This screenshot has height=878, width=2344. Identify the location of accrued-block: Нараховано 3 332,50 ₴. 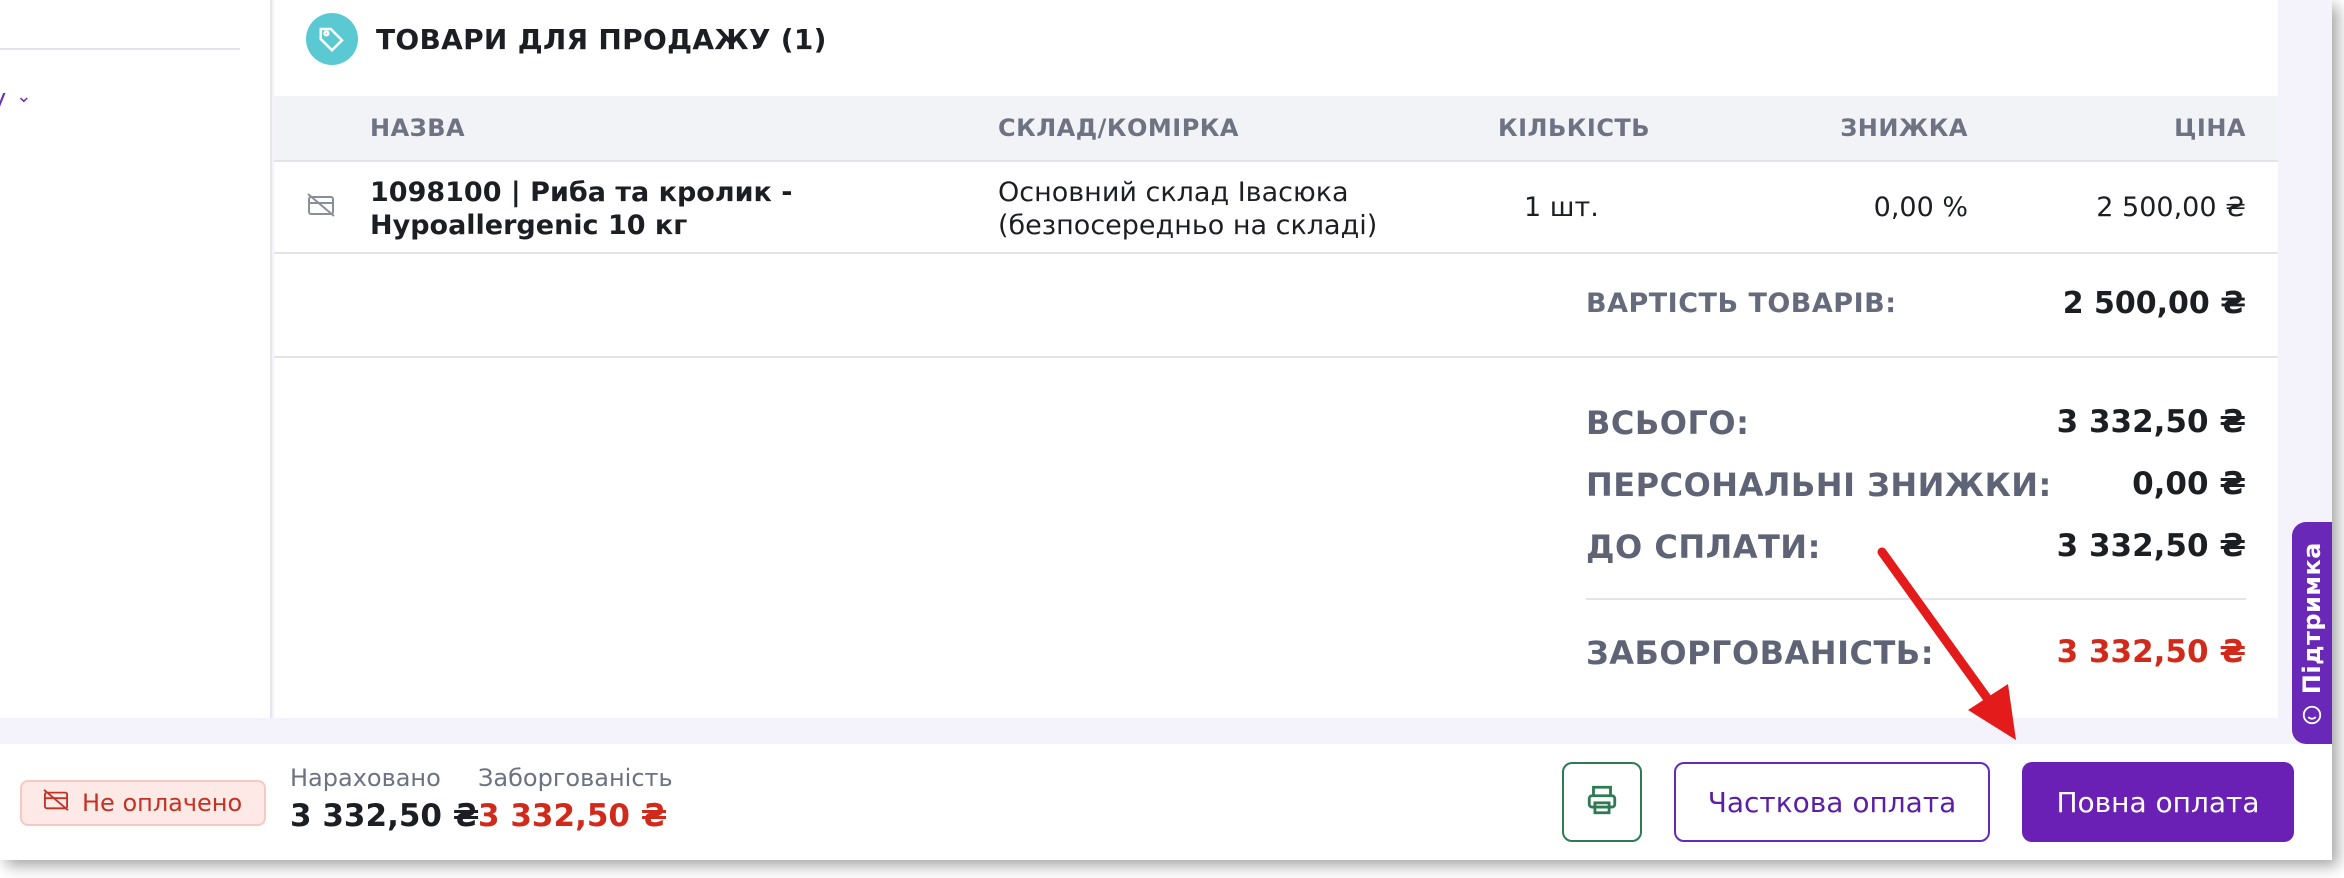
(384, 799).